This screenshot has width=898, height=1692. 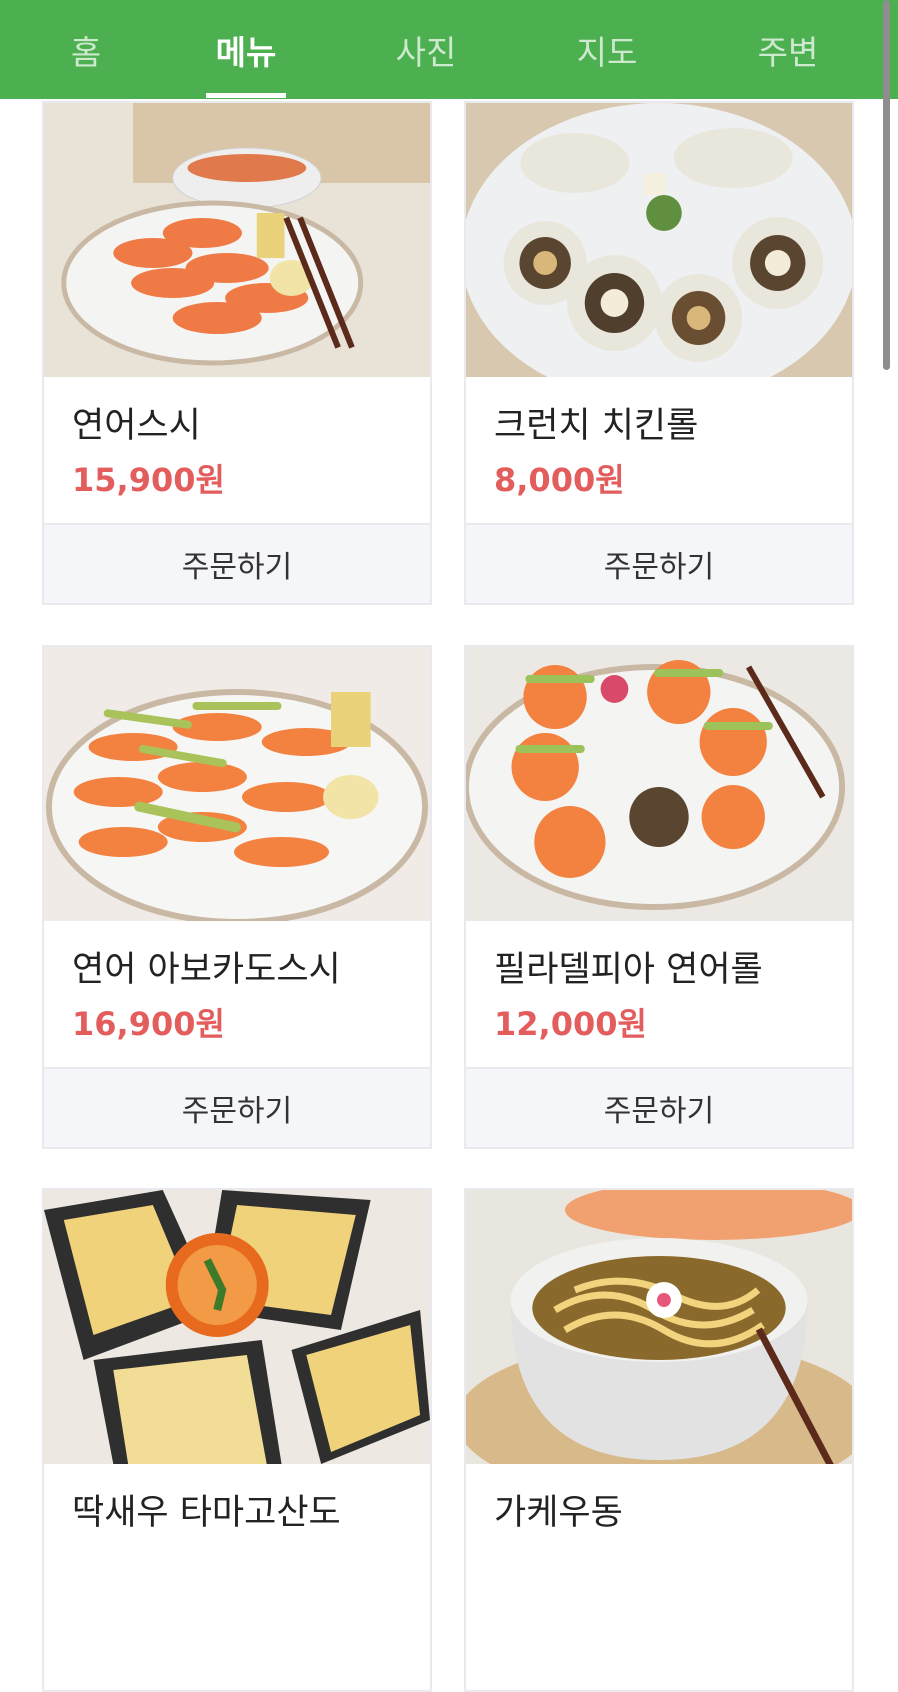 What do you see at coordinates (148, 1024) in the screenshot?
I see `menu-item-price: 16,900원` at bounding box center [148, 1024].